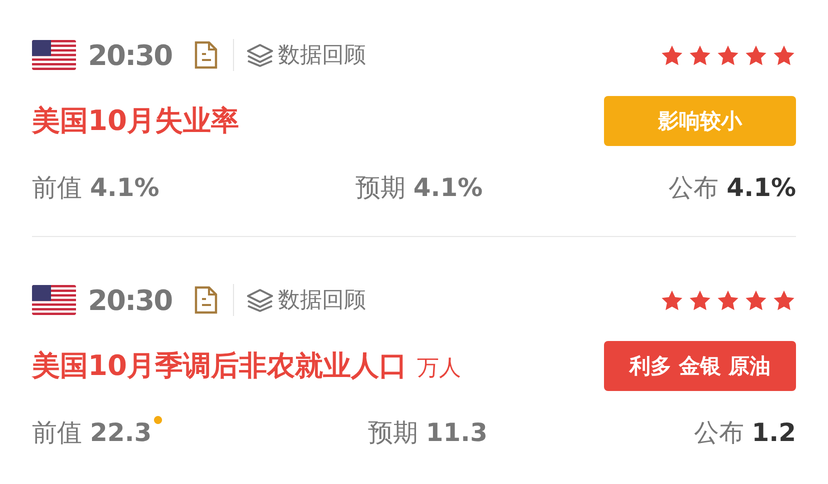 This screenshot has width=828, height=484. I want to click on impact-tag: 影响较小, so click(700, 121).